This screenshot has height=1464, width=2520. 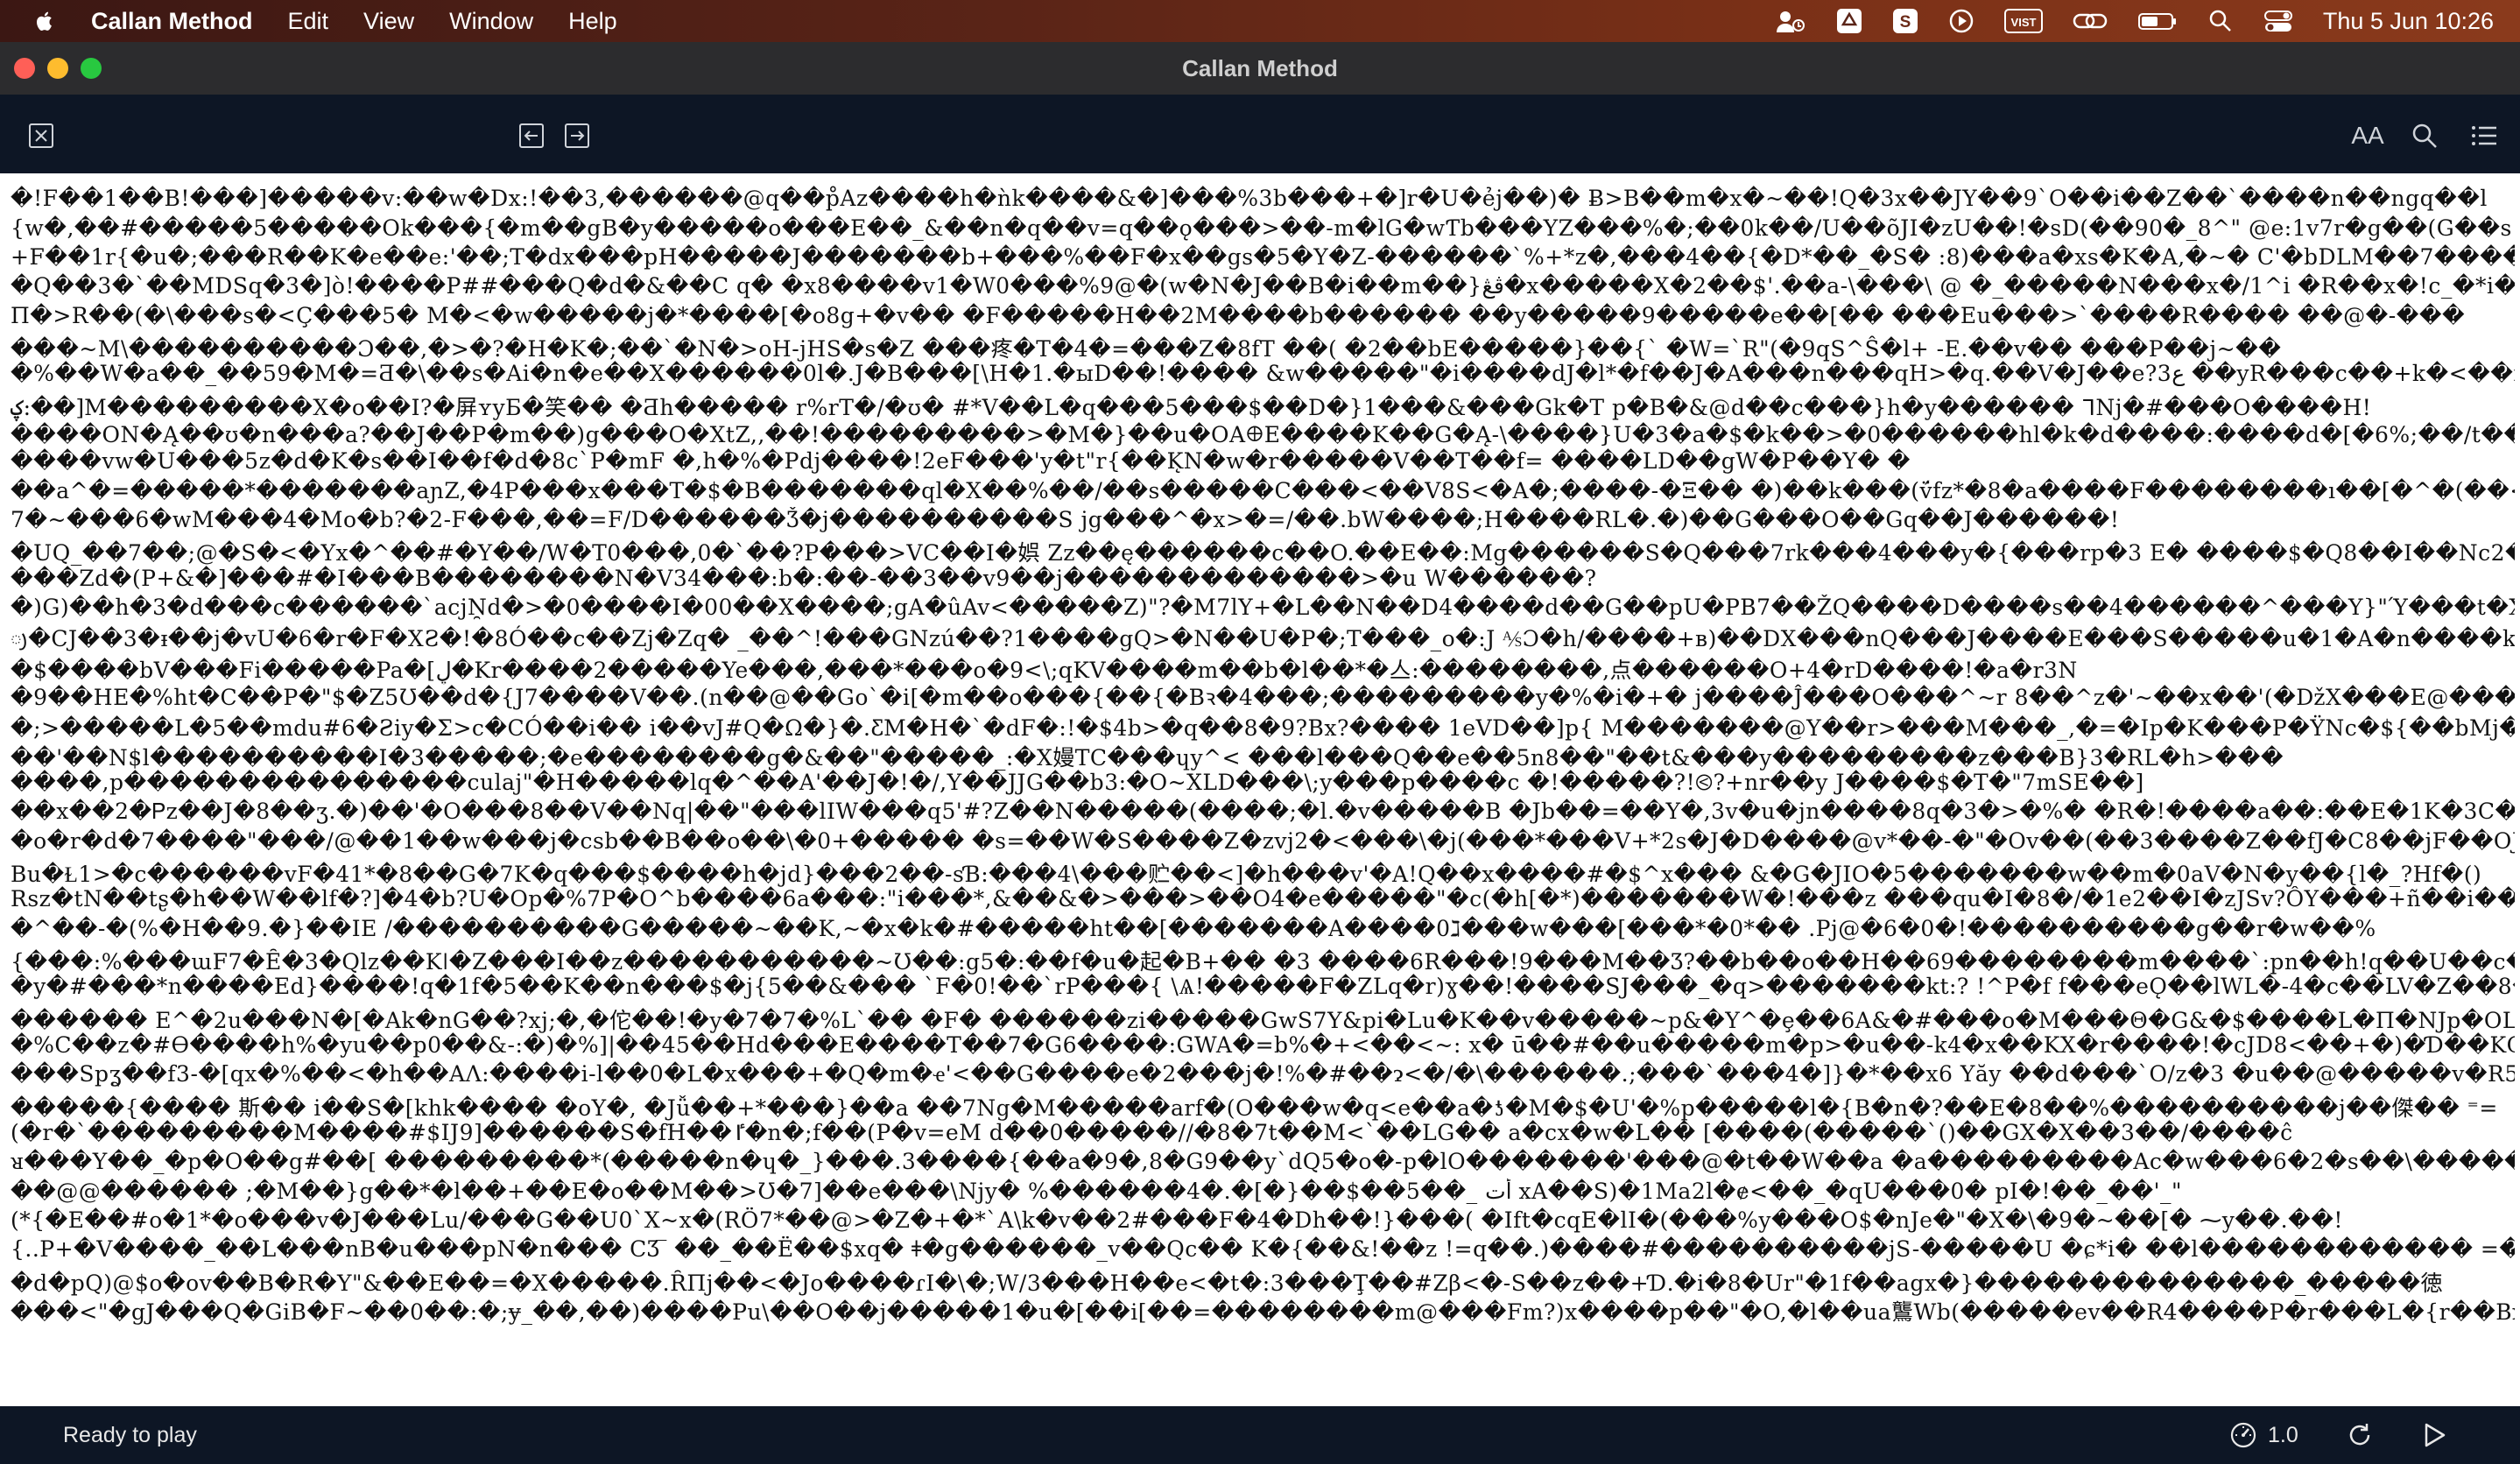 I want to click on link-icon, so click(x=2090, y=21).